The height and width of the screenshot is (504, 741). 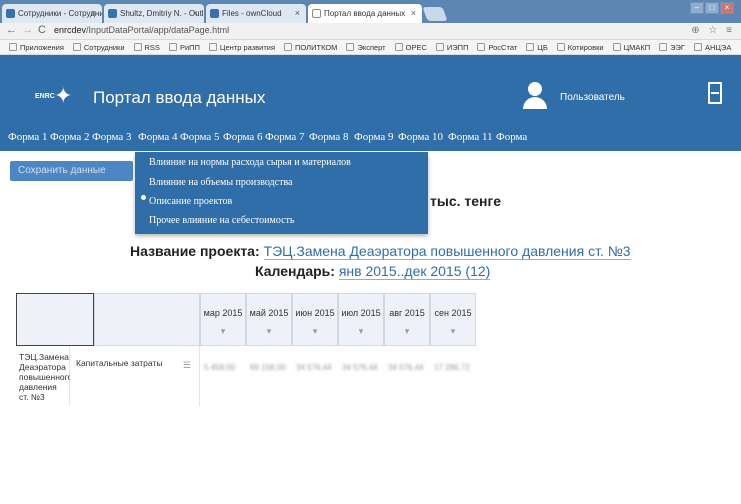 What do you see at coordinates (497, 47) in the screenshot?
I see `bookmark-item: РосСтат` at bounding box center [497, 47].